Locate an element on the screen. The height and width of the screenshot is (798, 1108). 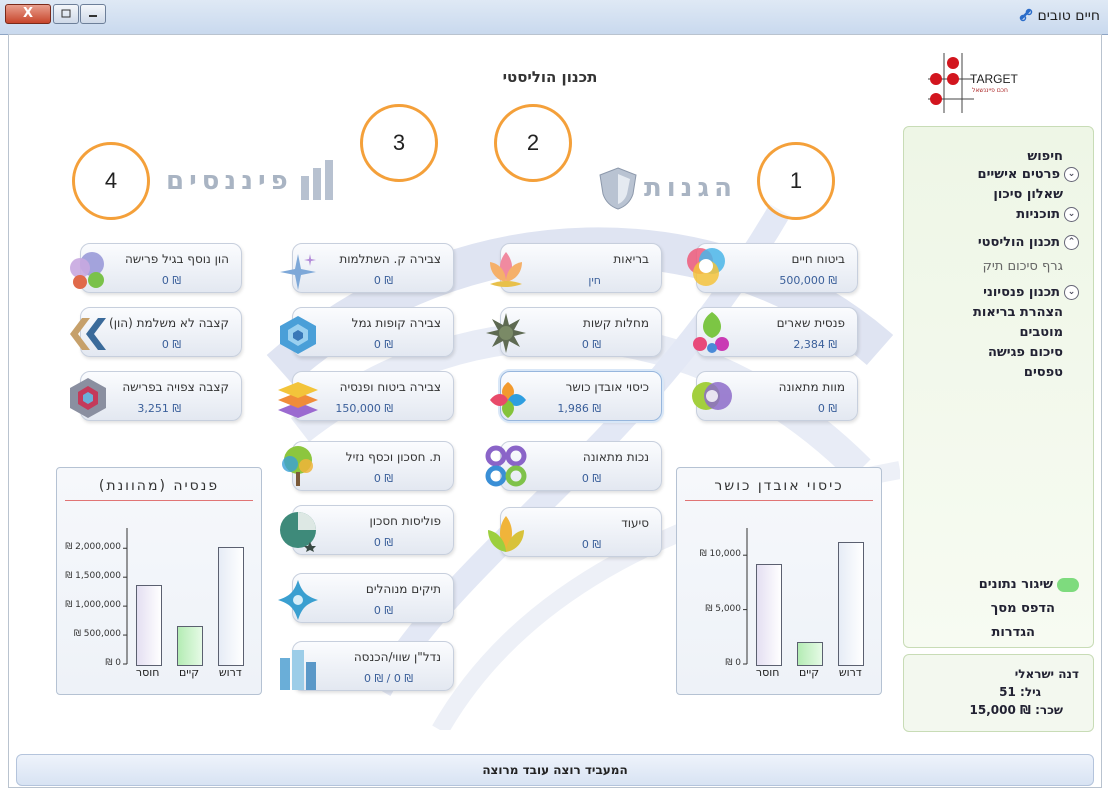
tile-label: נכות מתאונה is located at coordinates (615, 457).